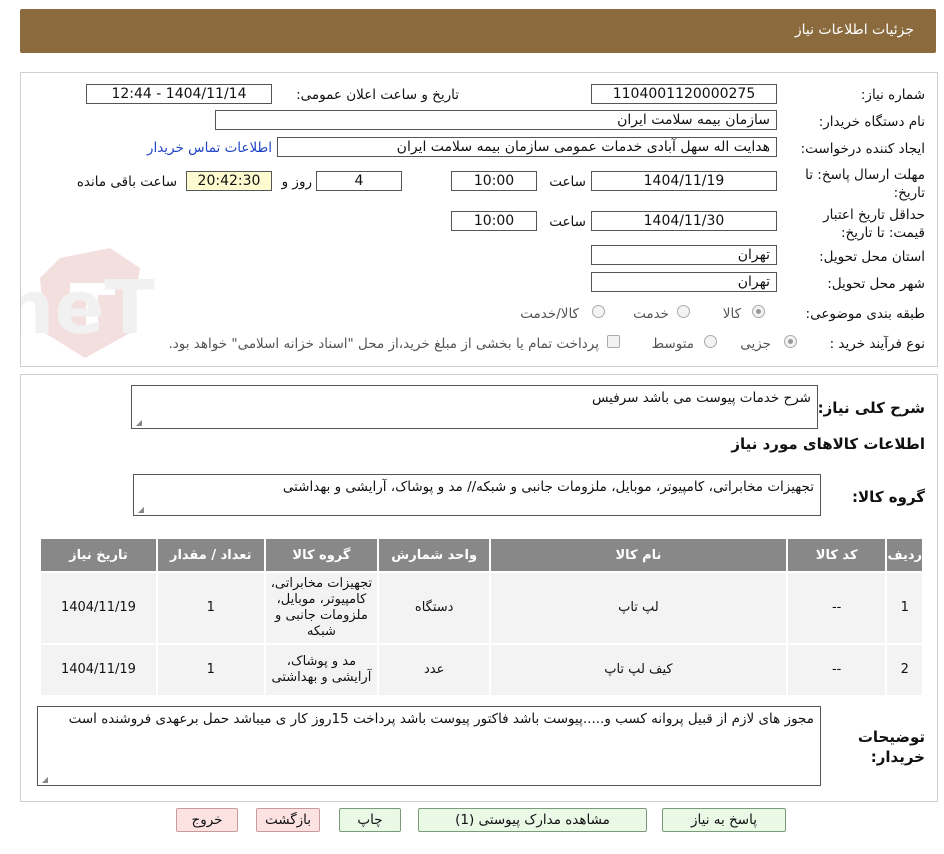 The height and width of the screenshot is (854, 944). Describe the element at coordinates (904, 608) in the screenshot. I see `cell-row-number: 1` at that location.